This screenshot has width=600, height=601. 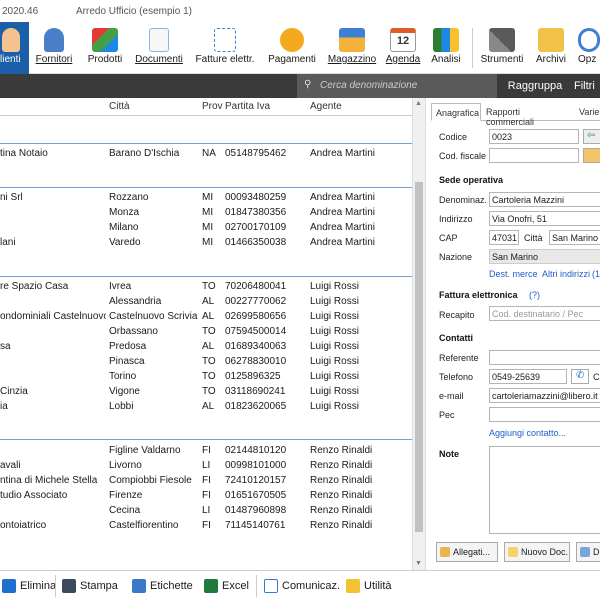 I want to click on cell-piva: 06278830010, so click(x=256, y=361).